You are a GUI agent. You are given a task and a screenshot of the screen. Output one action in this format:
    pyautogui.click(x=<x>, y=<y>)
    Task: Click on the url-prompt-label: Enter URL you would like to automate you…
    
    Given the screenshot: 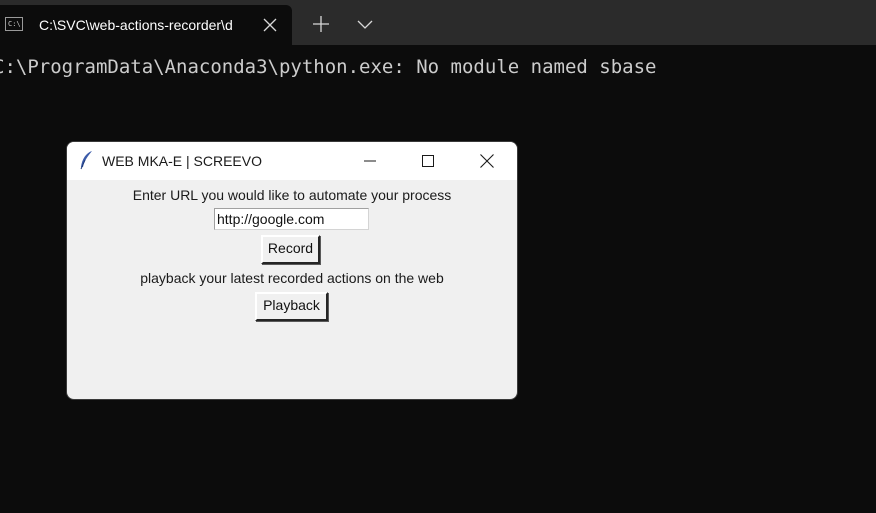 What is the action you would take?
    pyautogui.click(x=292, y=195)
    